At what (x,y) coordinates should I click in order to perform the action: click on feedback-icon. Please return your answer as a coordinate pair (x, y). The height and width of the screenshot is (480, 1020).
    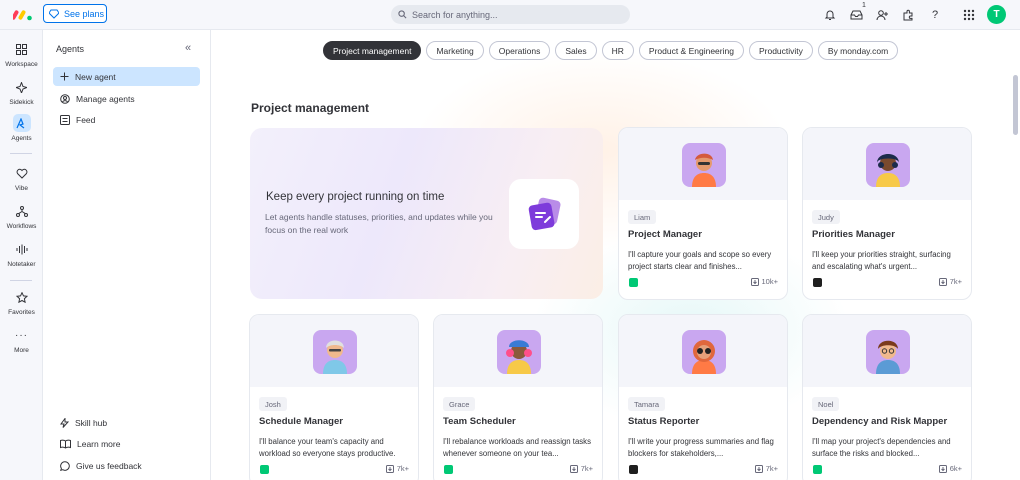
    Looking at the image, I should click on (65, 465).